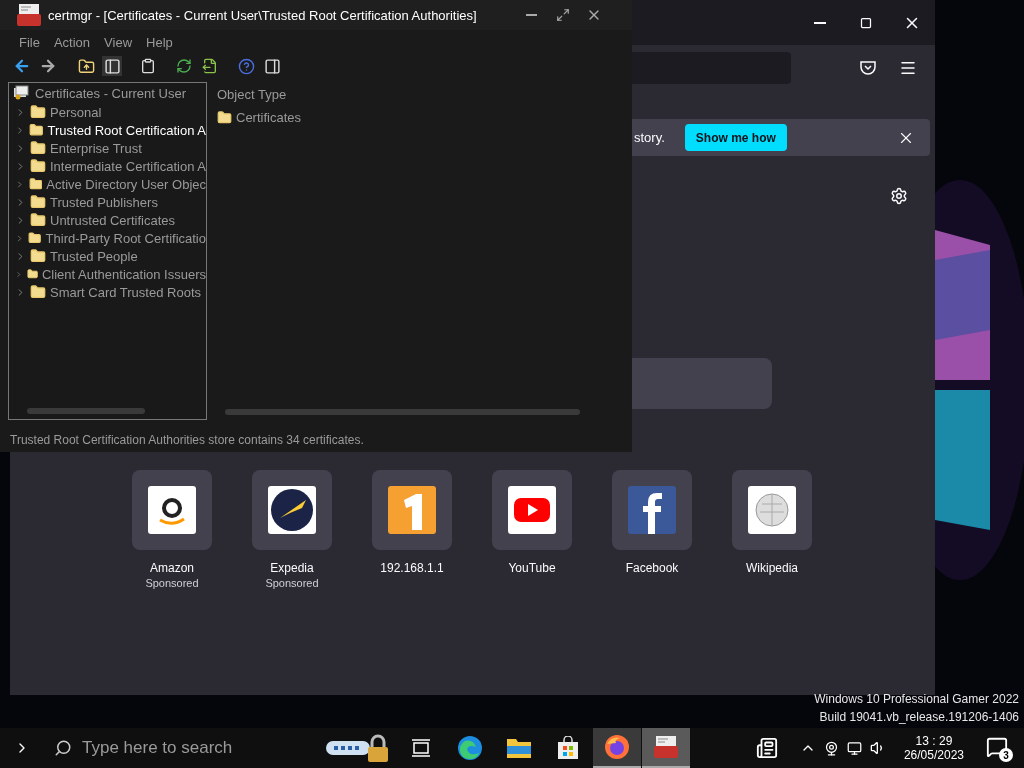  Describe the element at coordinates (649, 137) in the screenshot. I see `notification-text: story.` at that location.